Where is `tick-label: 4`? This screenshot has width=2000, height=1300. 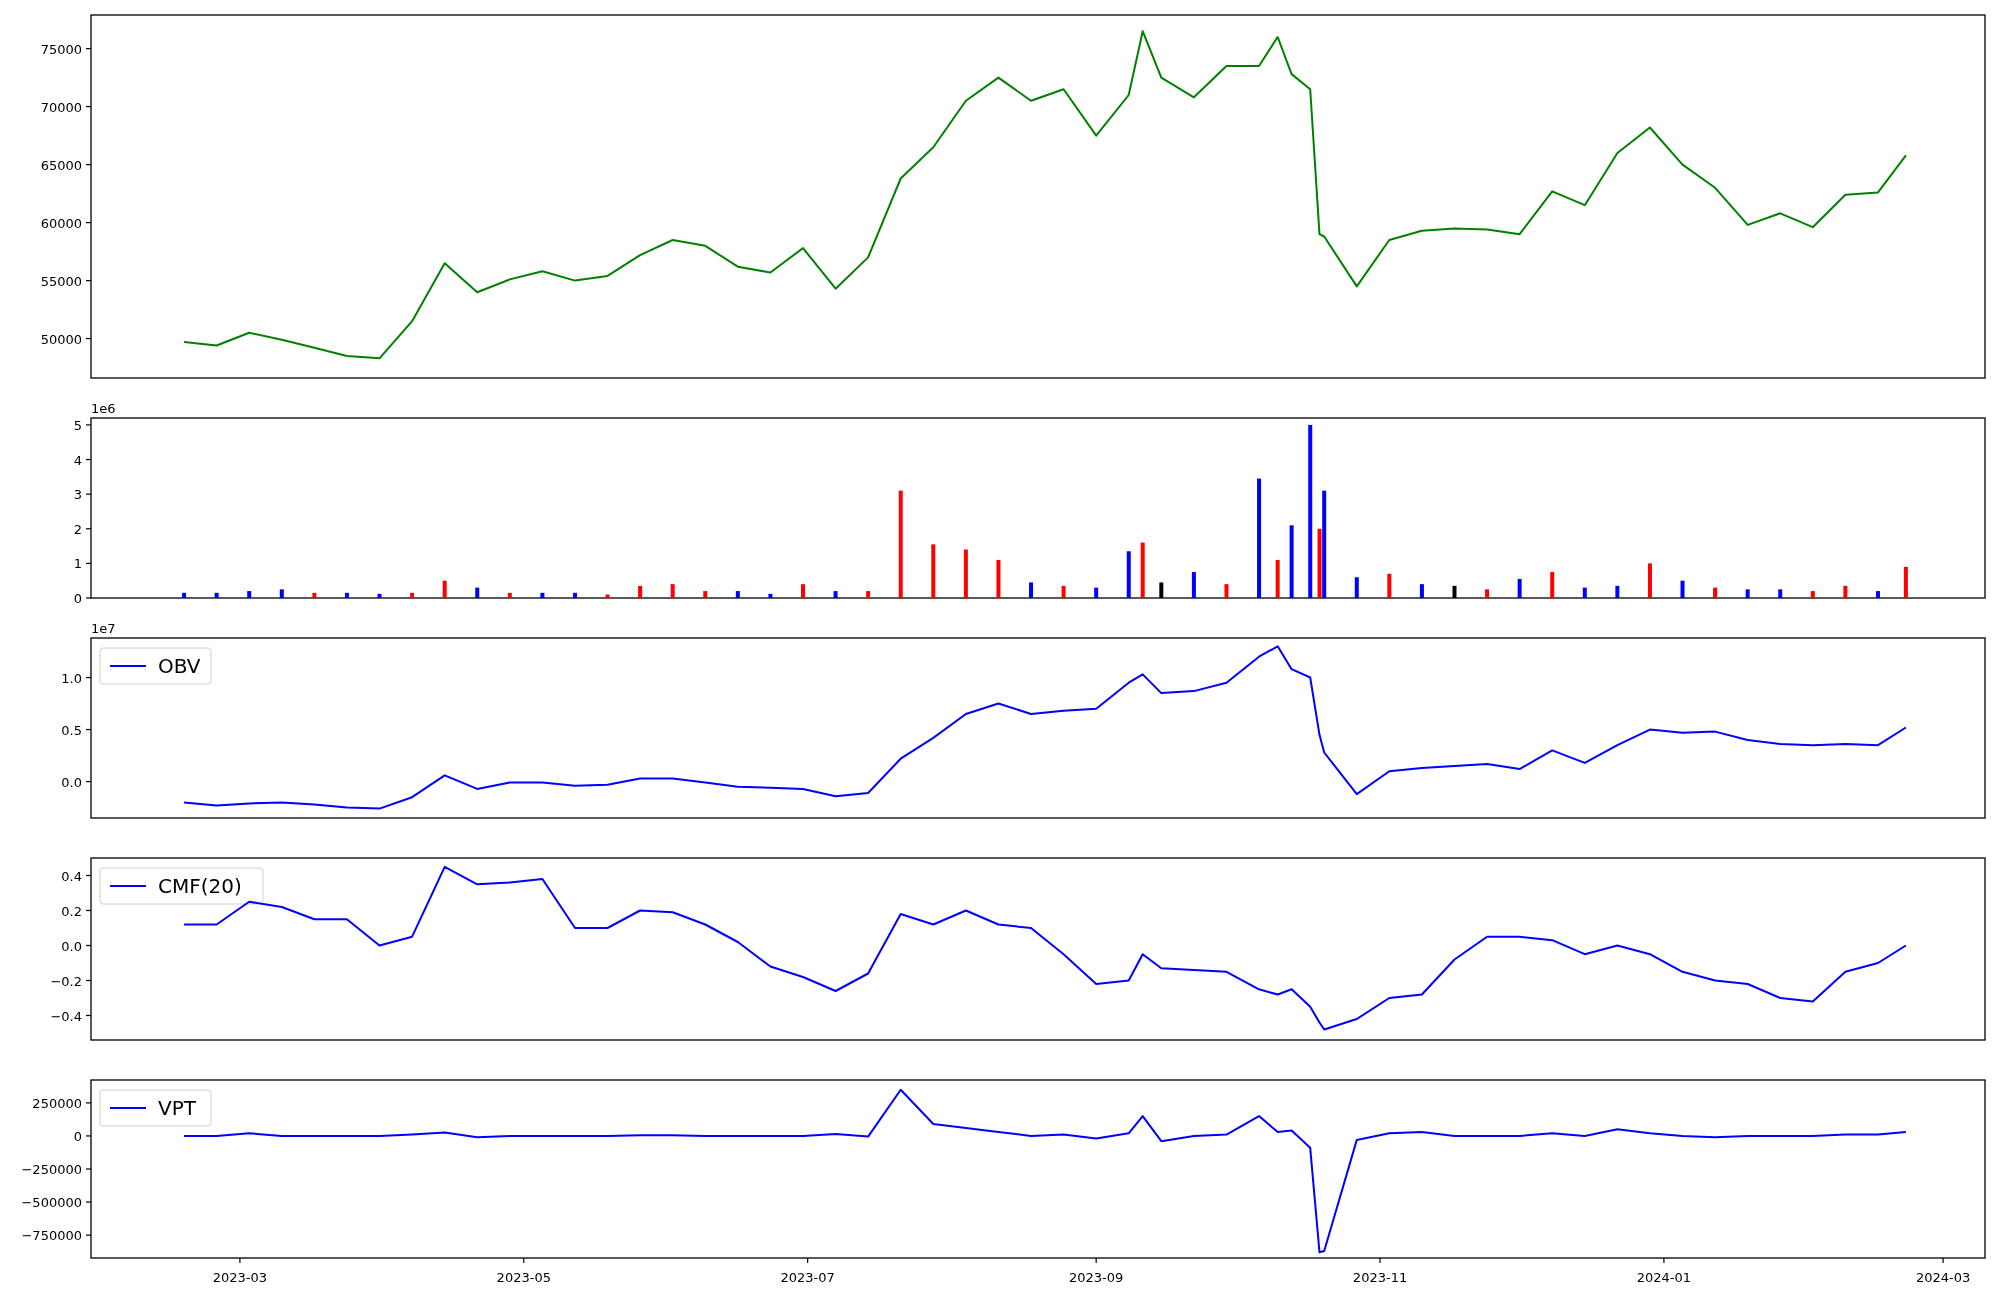
tick-label: 4 is located at coordinates (77, 460).